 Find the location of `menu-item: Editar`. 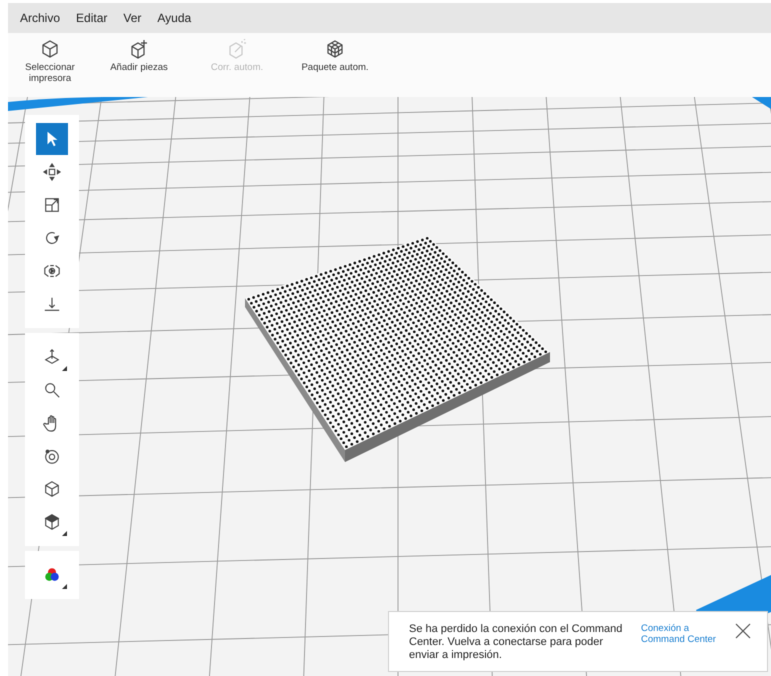

menu-item: Editar is located at coordinates (92, 18).